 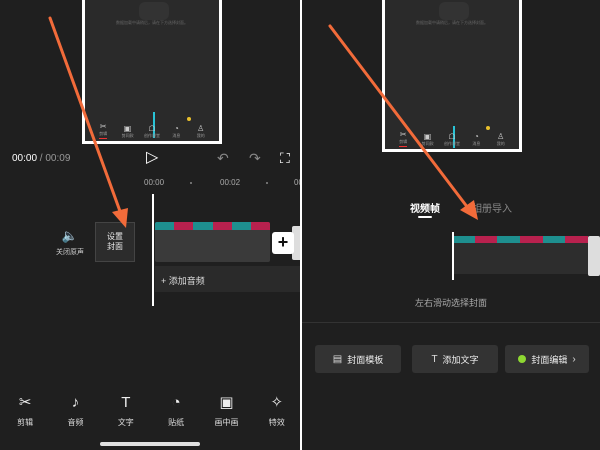 What do you see at coordinates (277, 402) in the screenshot?
I see `sparkle-icon: ✧` at bounding box center [277, 402].